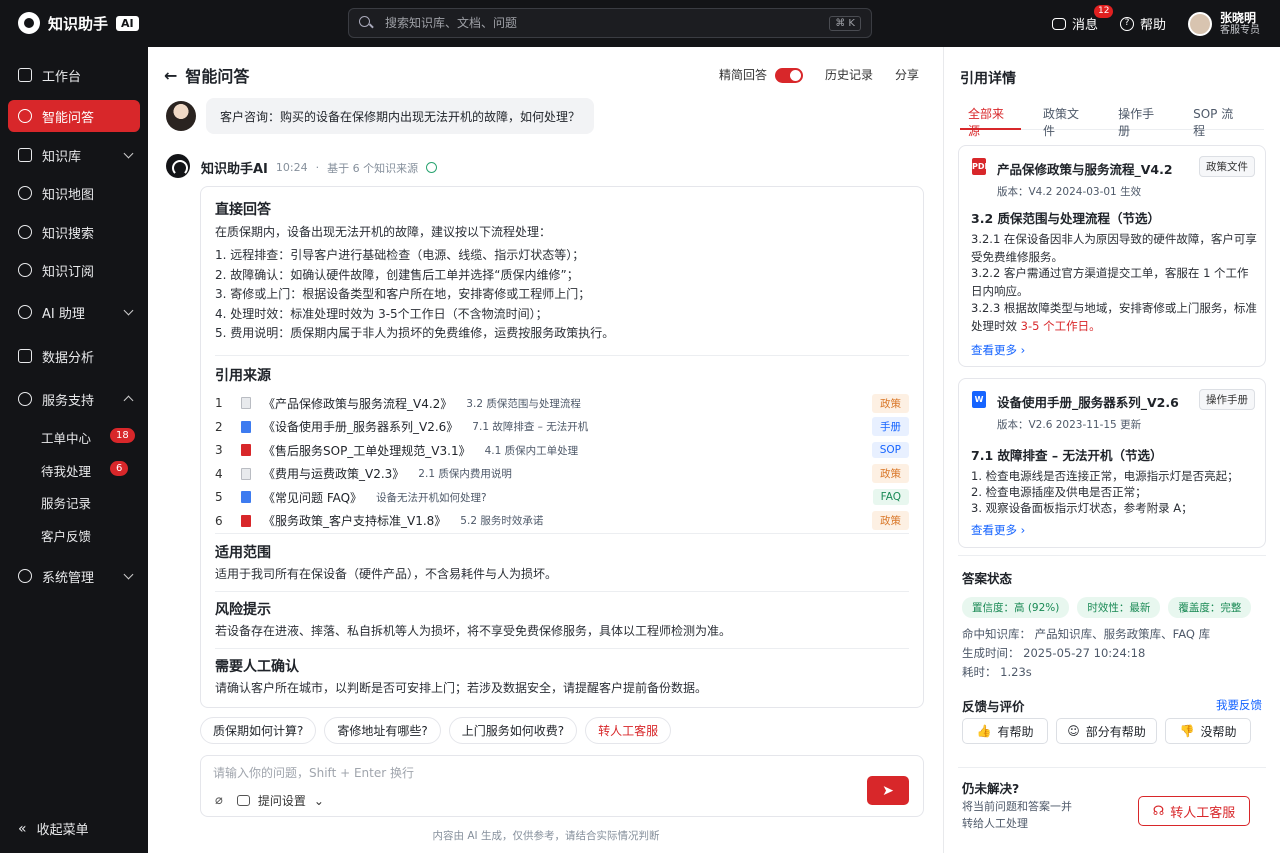 The width and height of the screenshot is (1280, 853). What do you see at coordinates (1194, 811) in the screenshot?
I see `transfer-human-button: ☊ 转人工客服` at bounding box center [1194, 811].